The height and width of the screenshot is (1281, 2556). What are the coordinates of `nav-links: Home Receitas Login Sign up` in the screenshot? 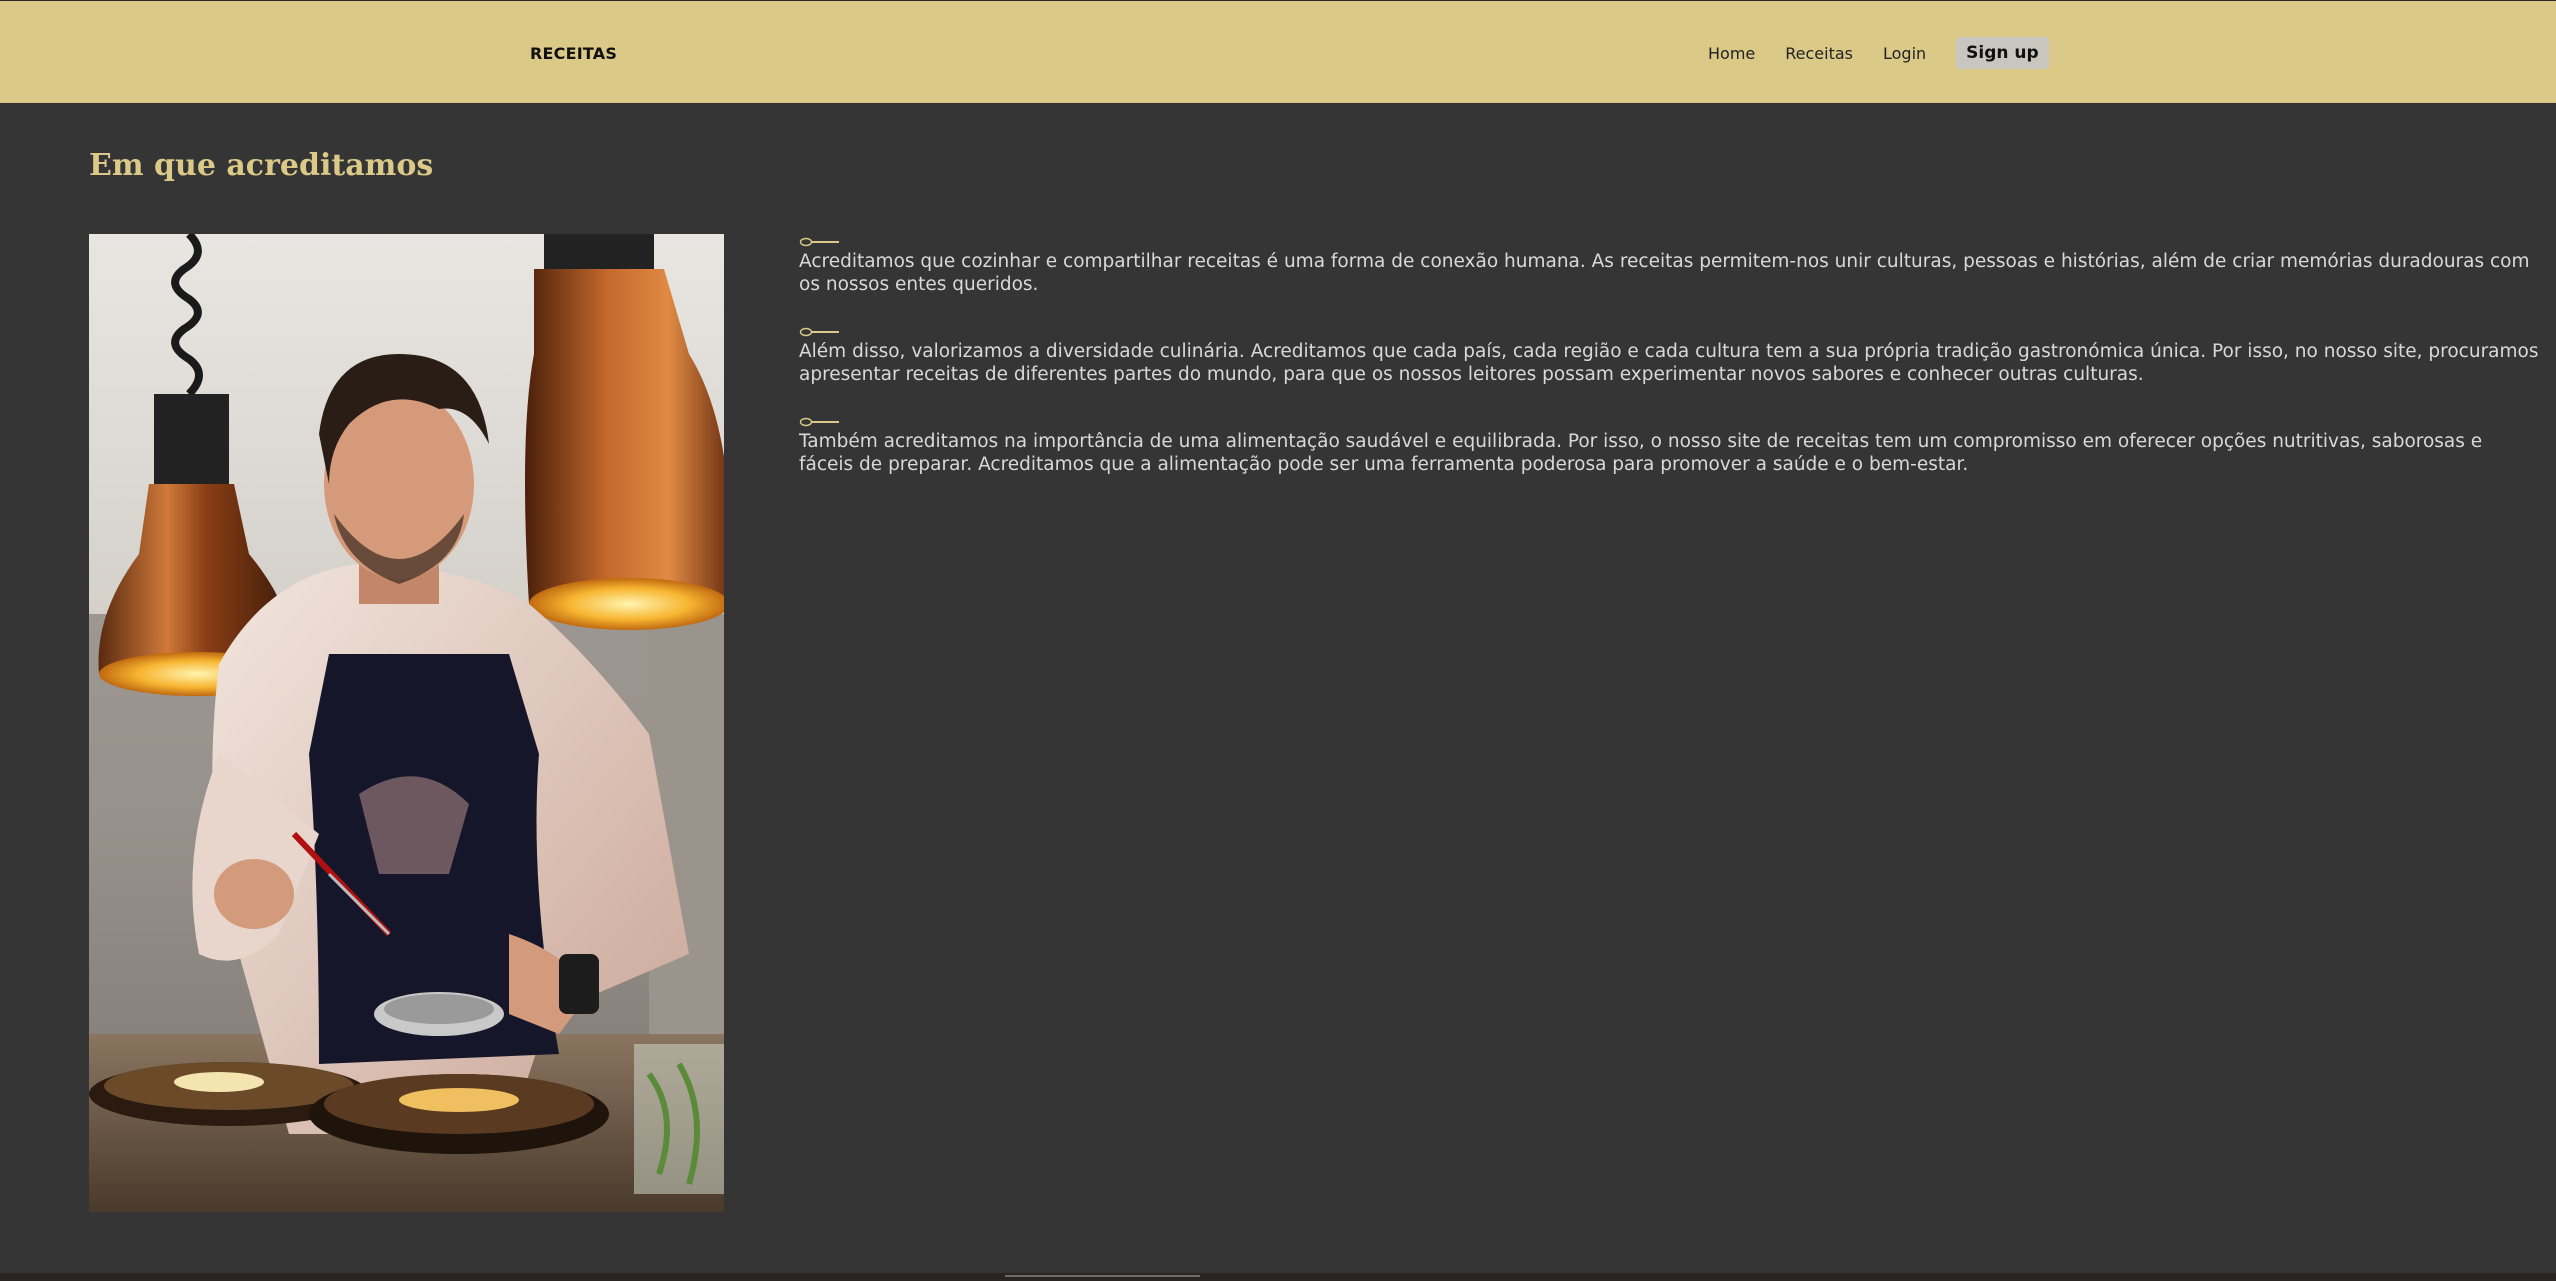 It's located at (1878, 53).